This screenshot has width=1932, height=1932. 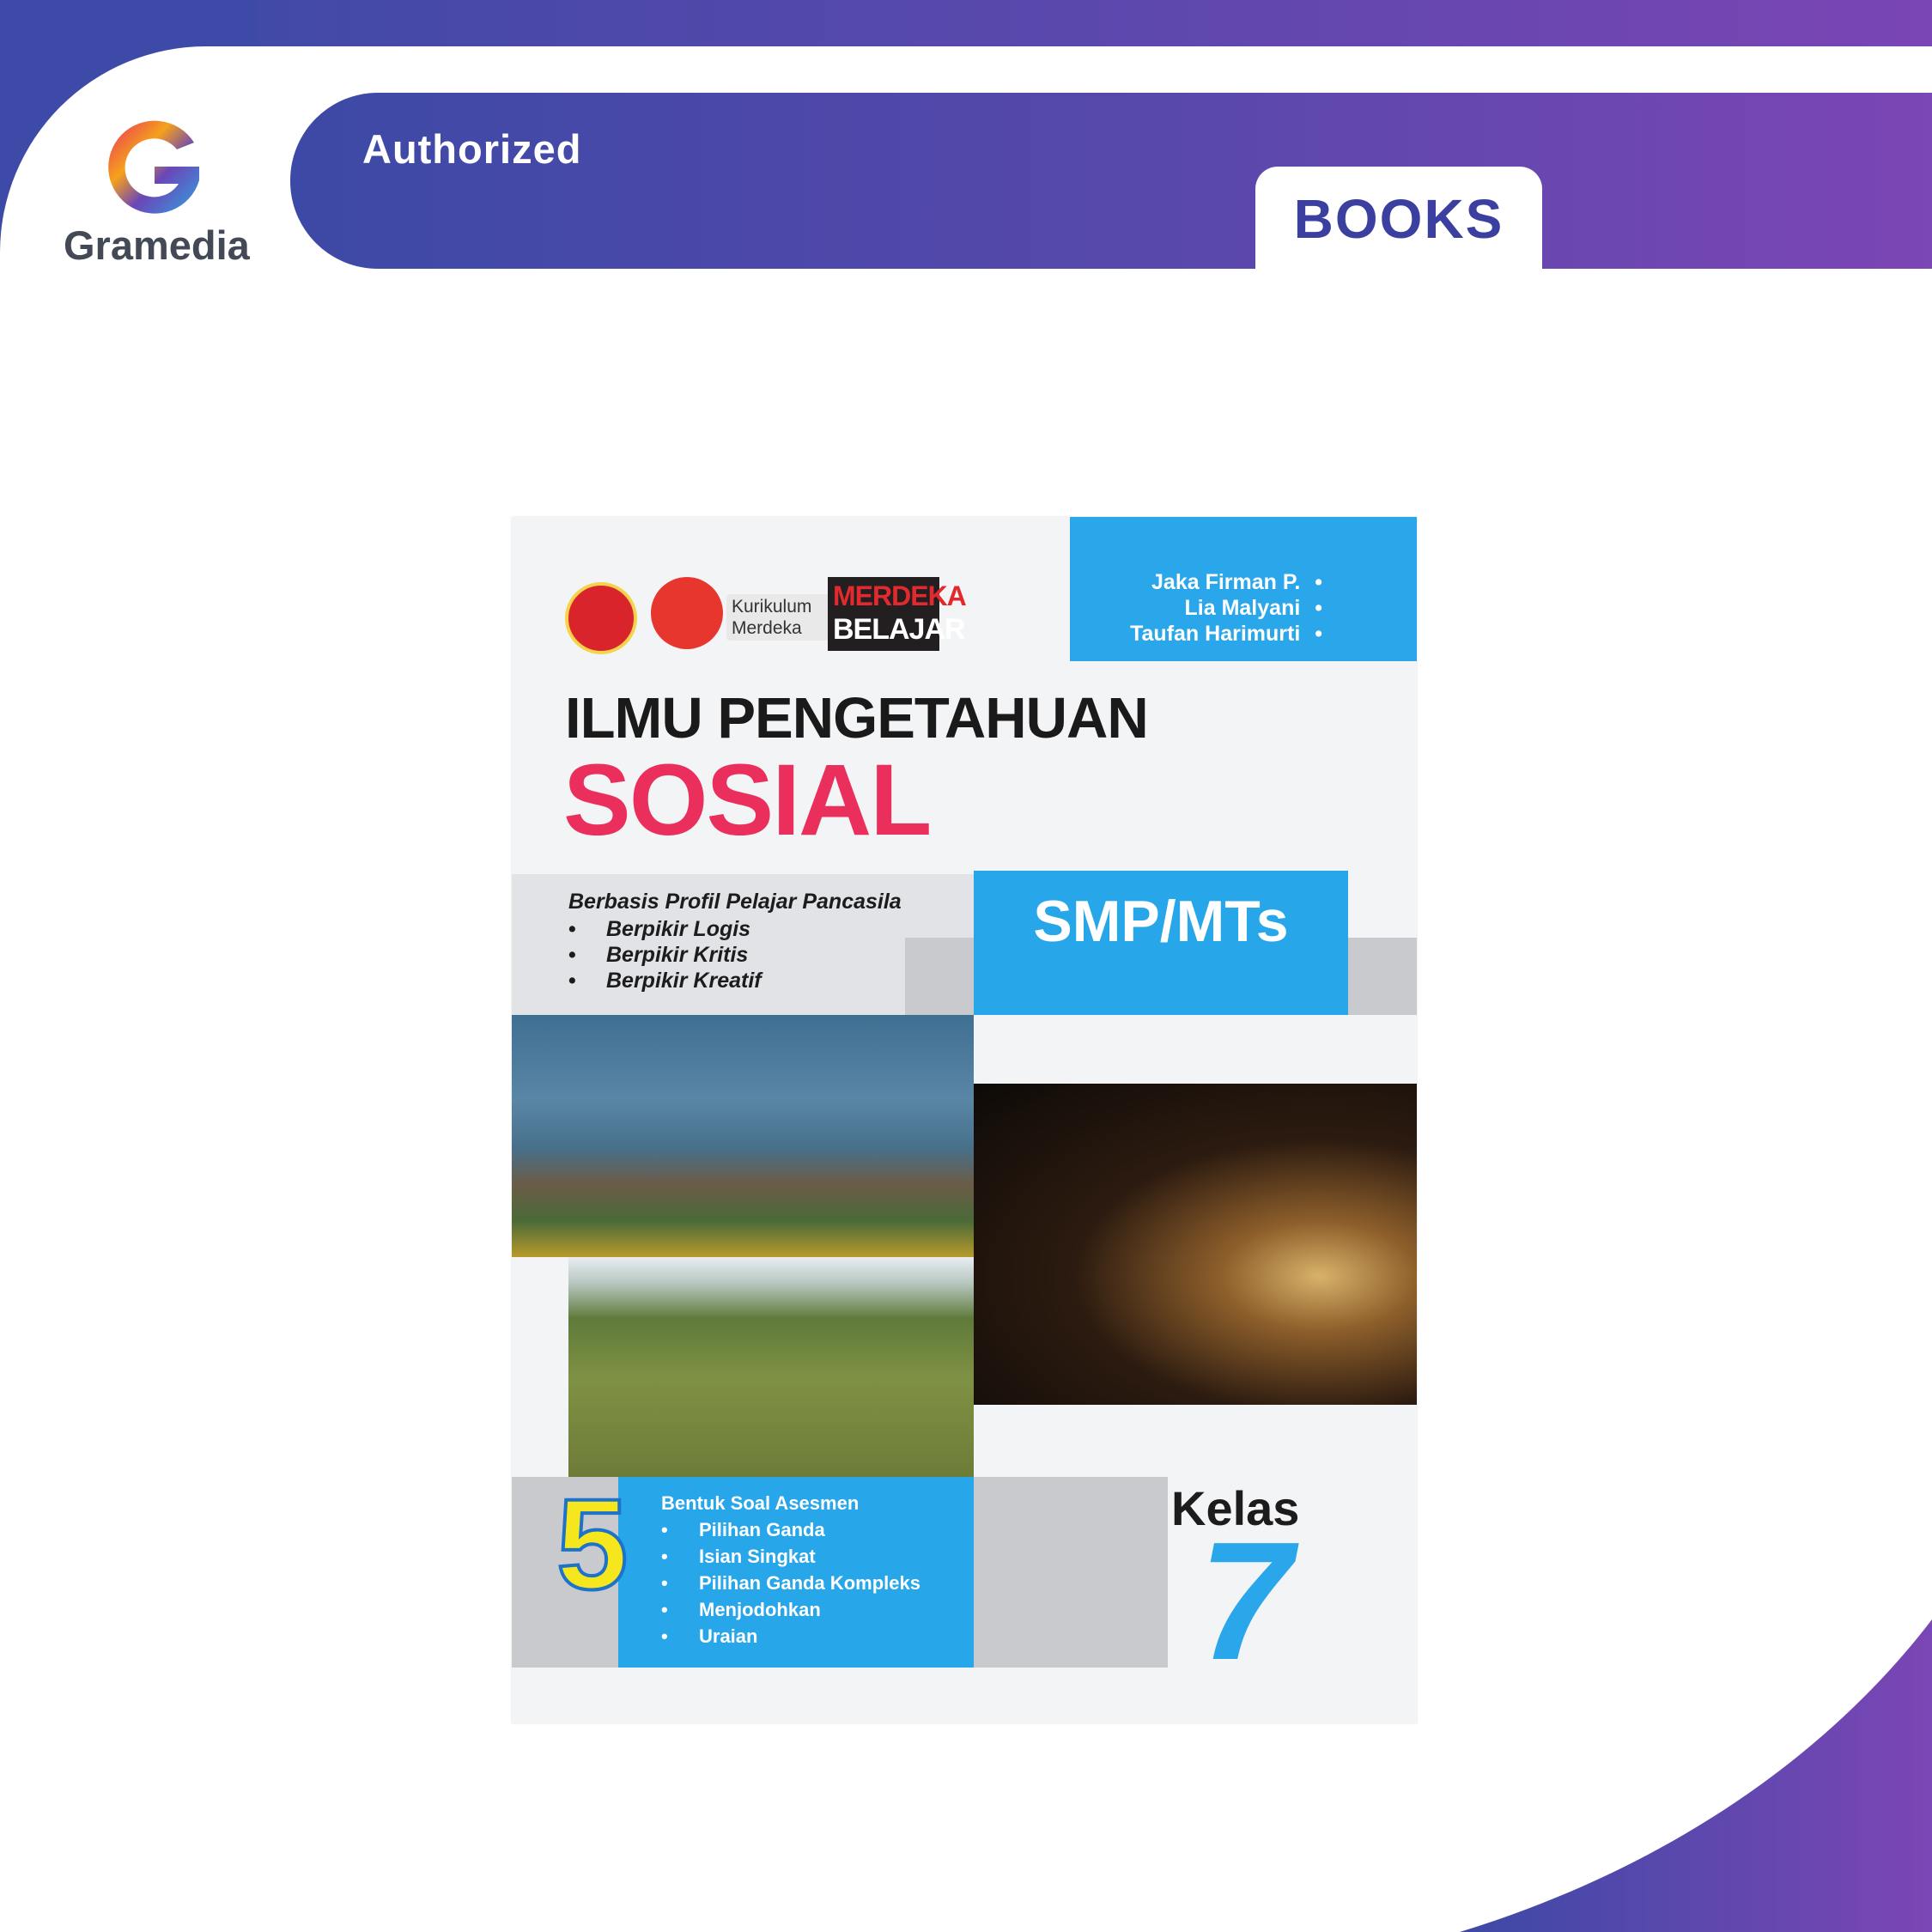 I want to click on fishermen-photo, so click(x=743, y=1136).